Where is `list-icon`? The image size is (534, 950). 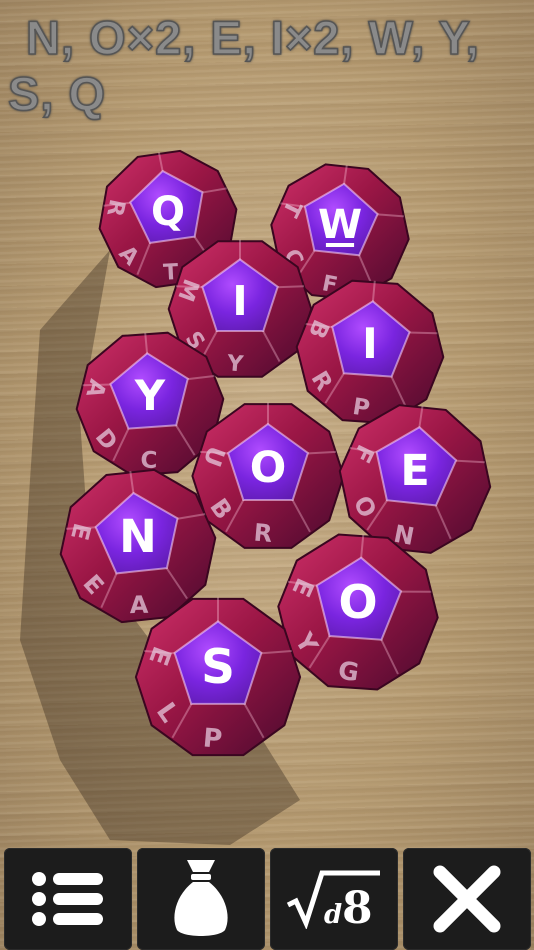
list-icon is located at coordinates (67, 899).